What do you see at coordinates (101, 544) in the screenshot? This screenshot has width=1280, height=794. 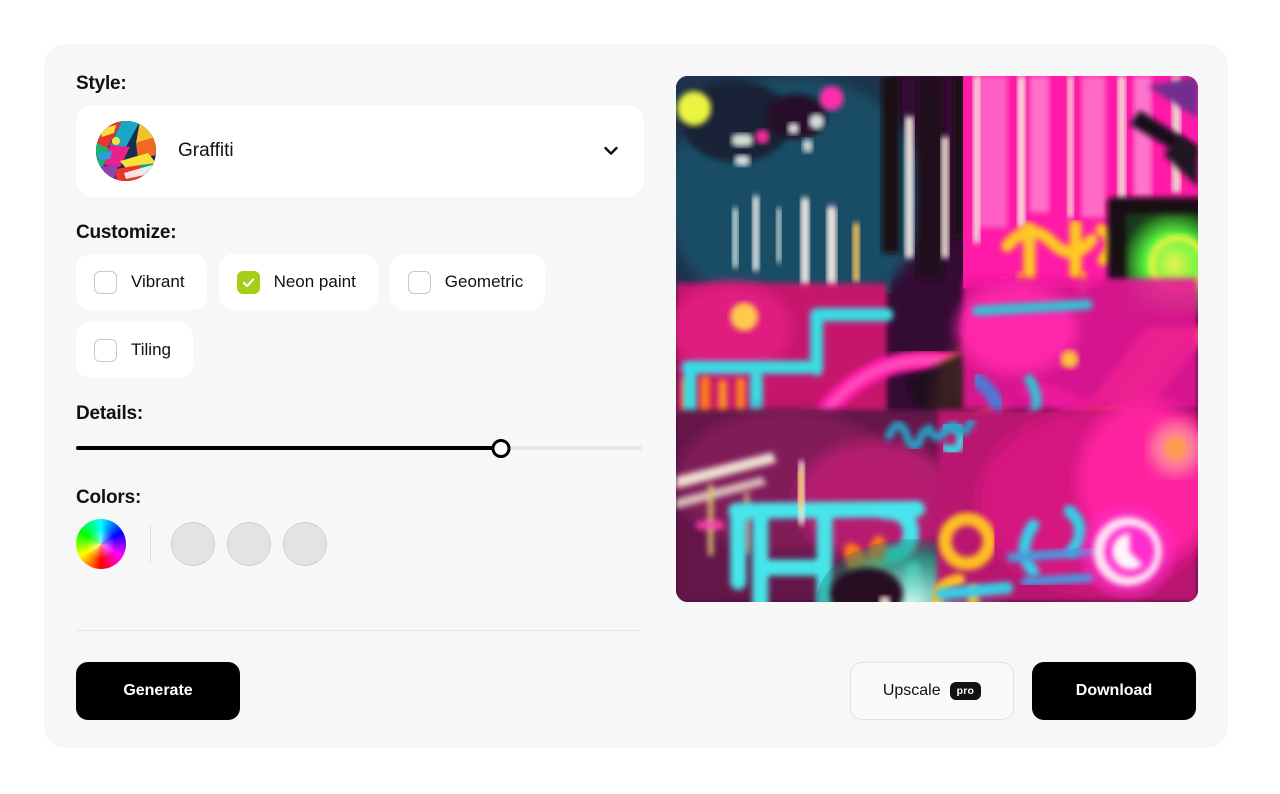 I see `color-wheel-icon` at bounding box center [101, 544].